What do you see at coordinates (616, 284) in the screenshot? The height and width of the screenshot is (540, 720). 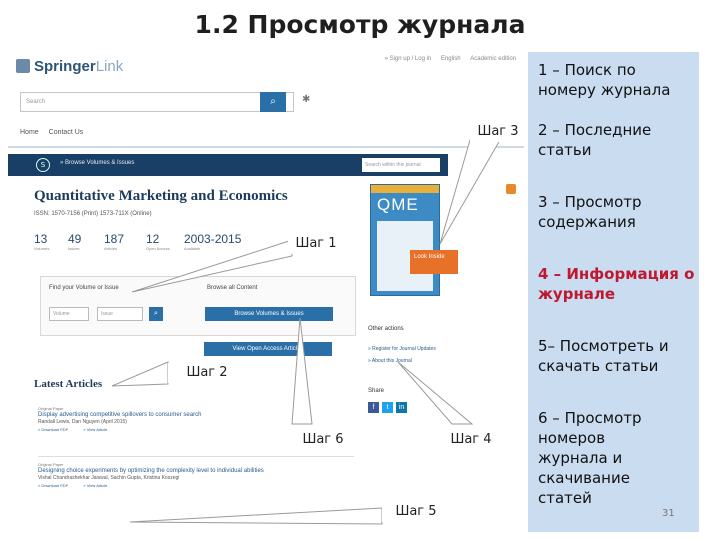 I see `legend-item-4: 4 – Информация о журнале` at bounding box center [616, 284].